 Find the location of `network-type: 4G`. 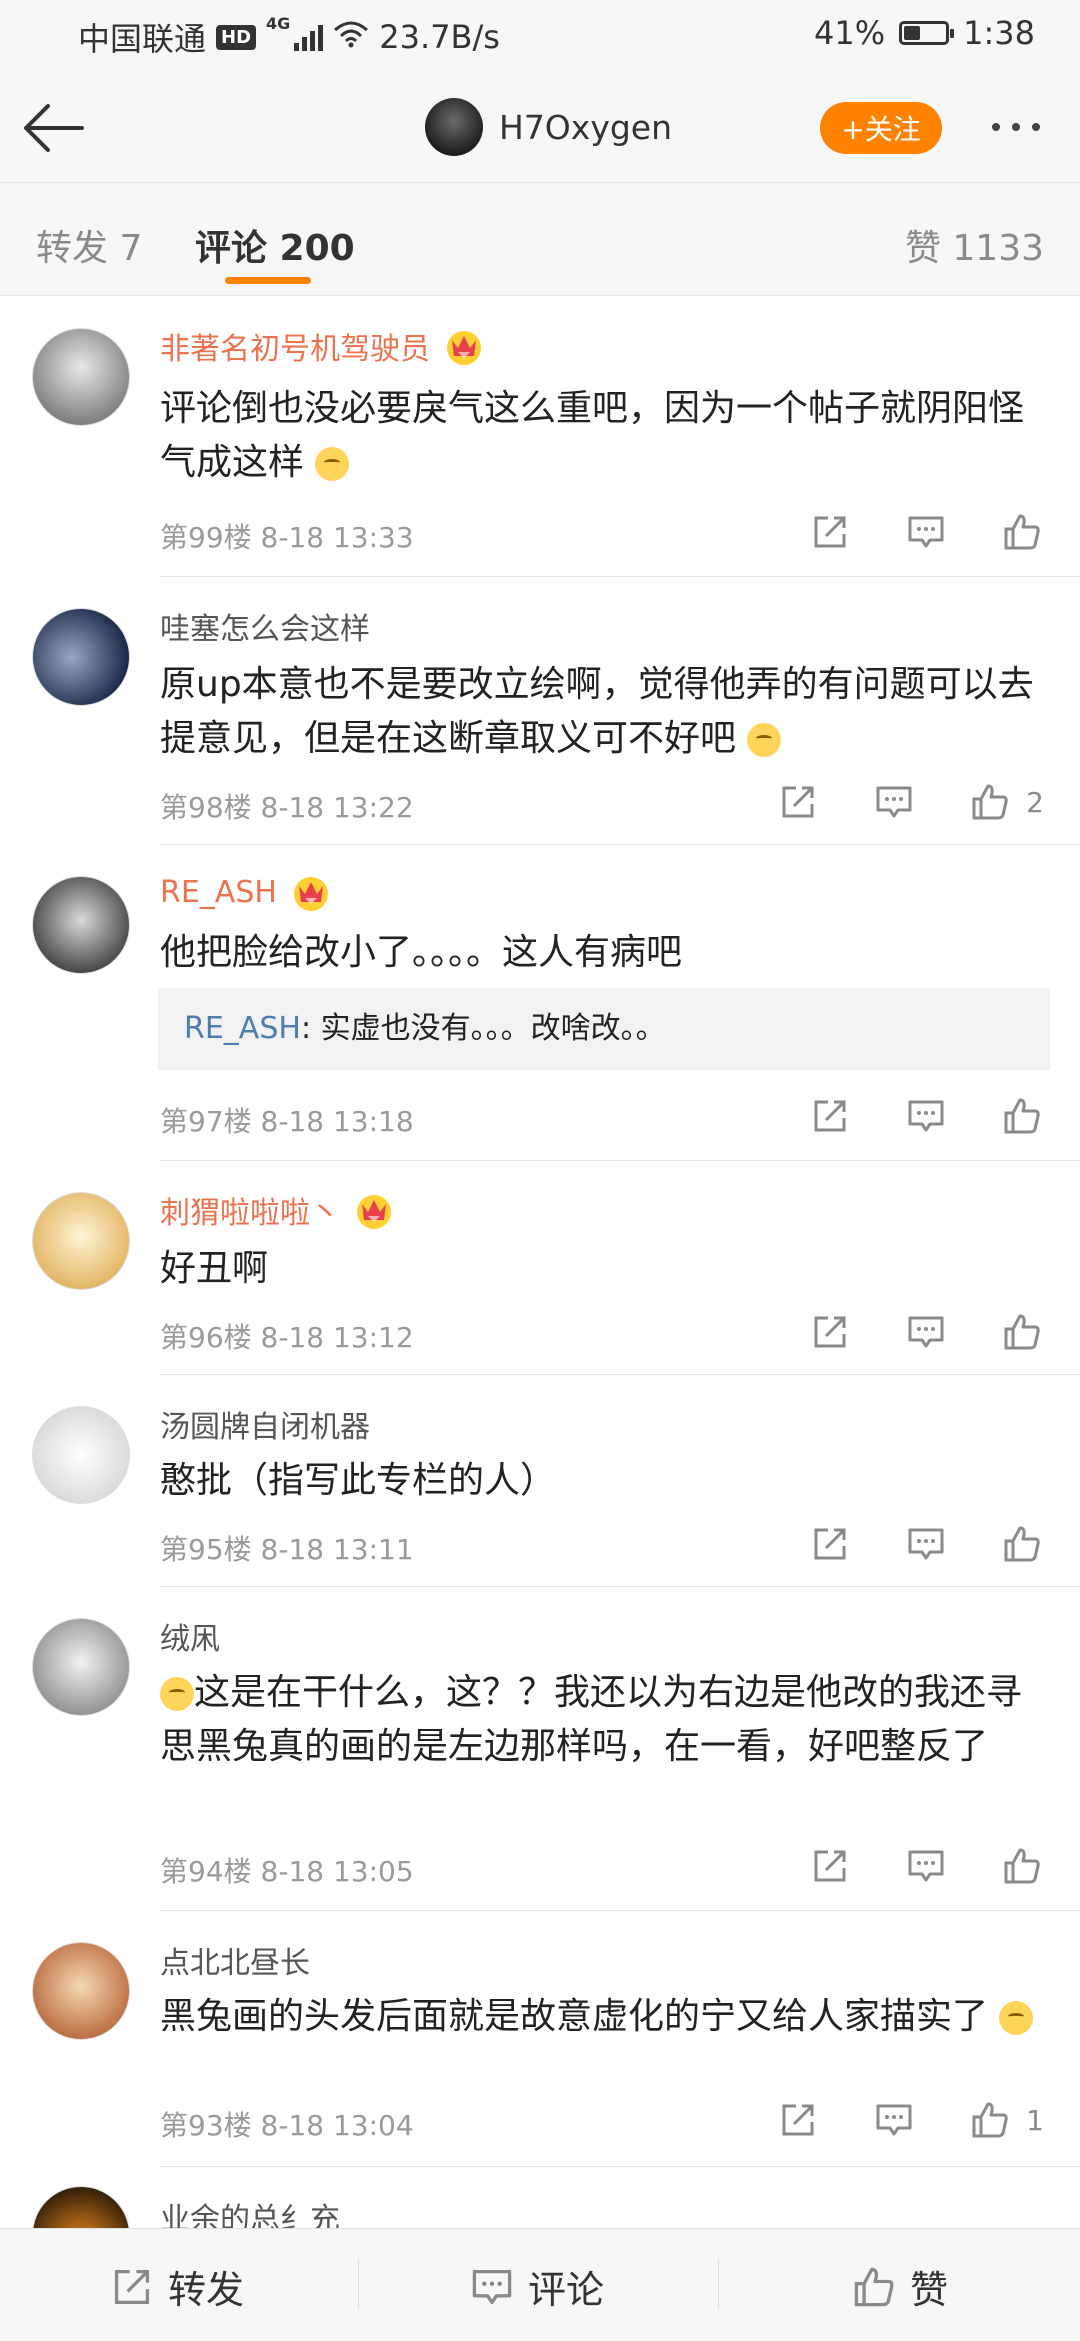

network-type: 4G is located at coordinates (278, 23).